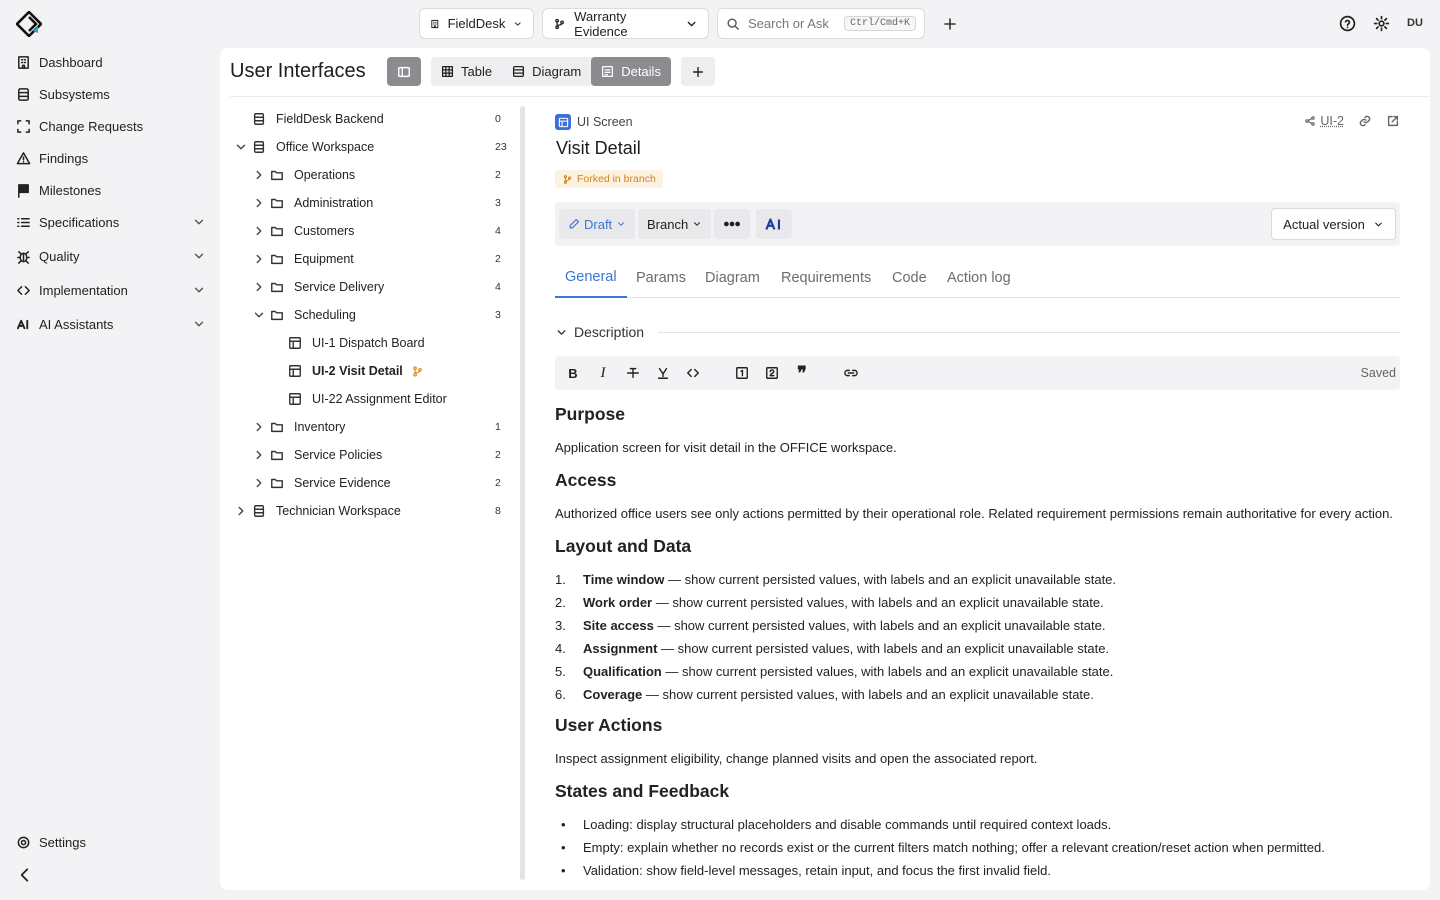  What do you see at coordinates (111, 222) in the screenshot?
I see `sidebar-item-specifications: Specifications` at bounding box center [111, 222].